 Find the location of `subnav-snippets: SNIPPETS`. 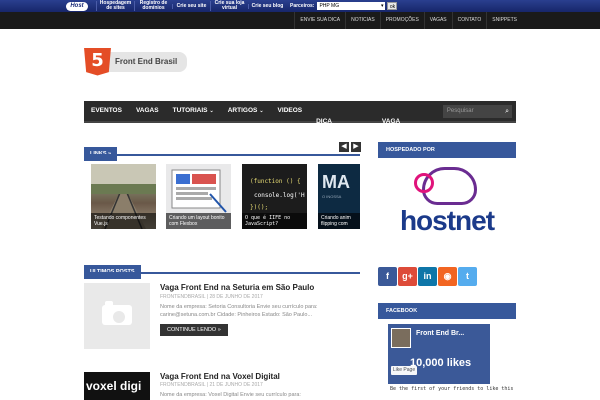

subnav-snippets: SNIPPETS is located at coordinates (504, 20).